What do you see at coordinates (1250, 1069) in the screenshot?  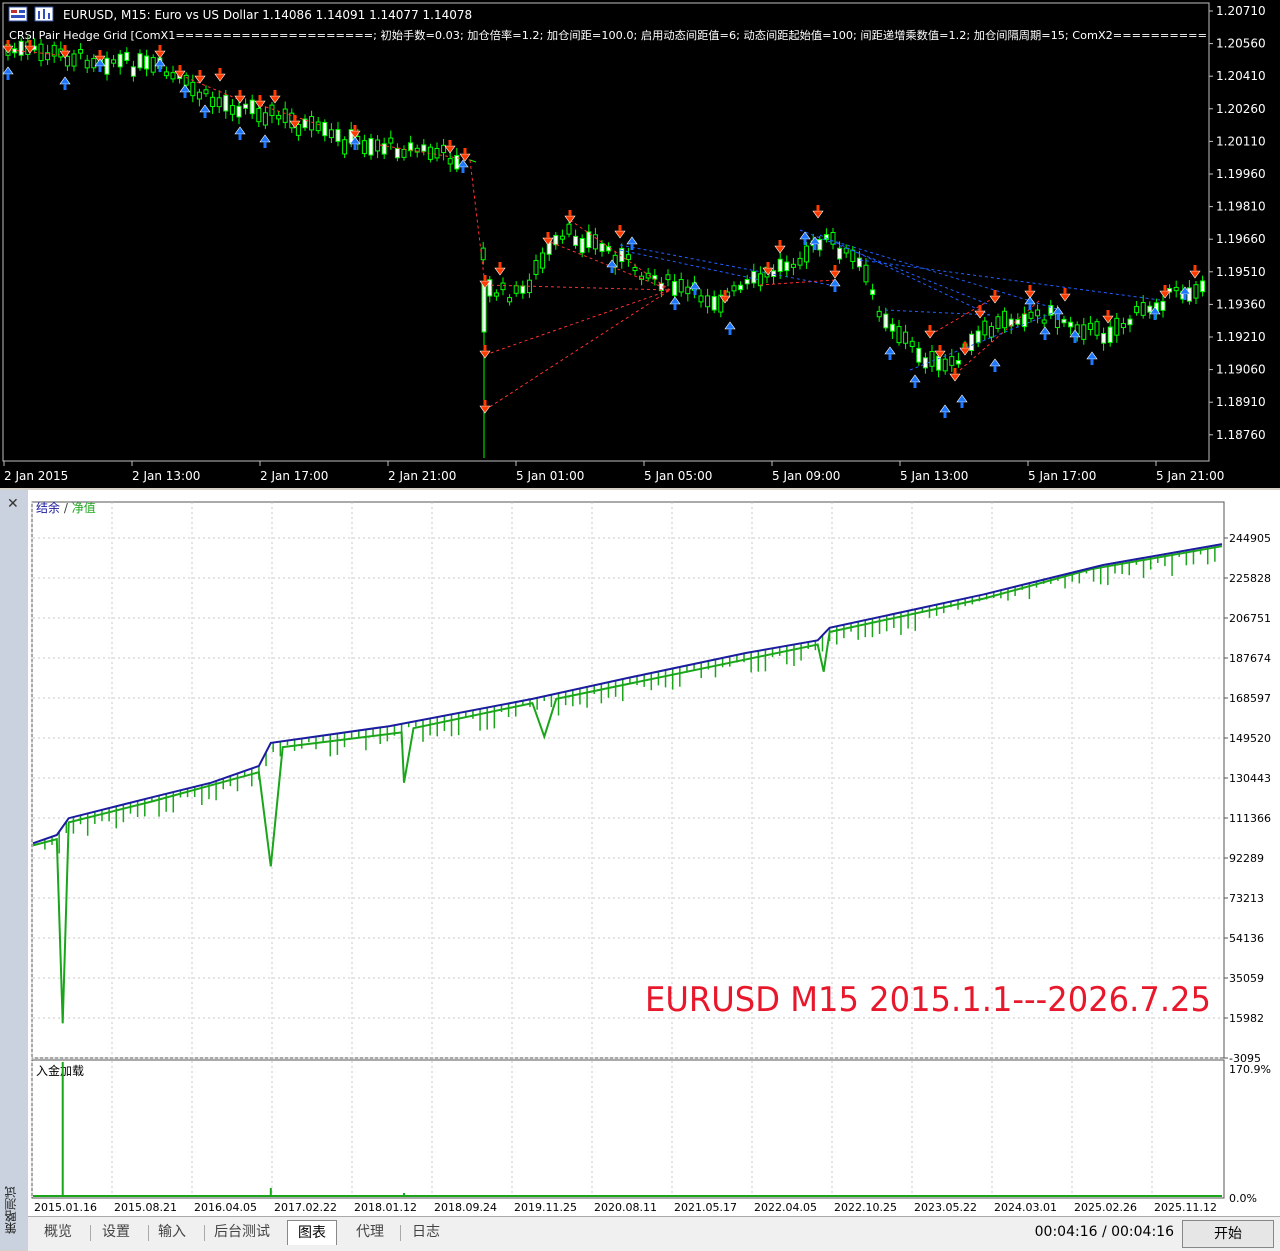 I see `deposit-axis-max: 170.9%` at bounding box center [1250, 1069].